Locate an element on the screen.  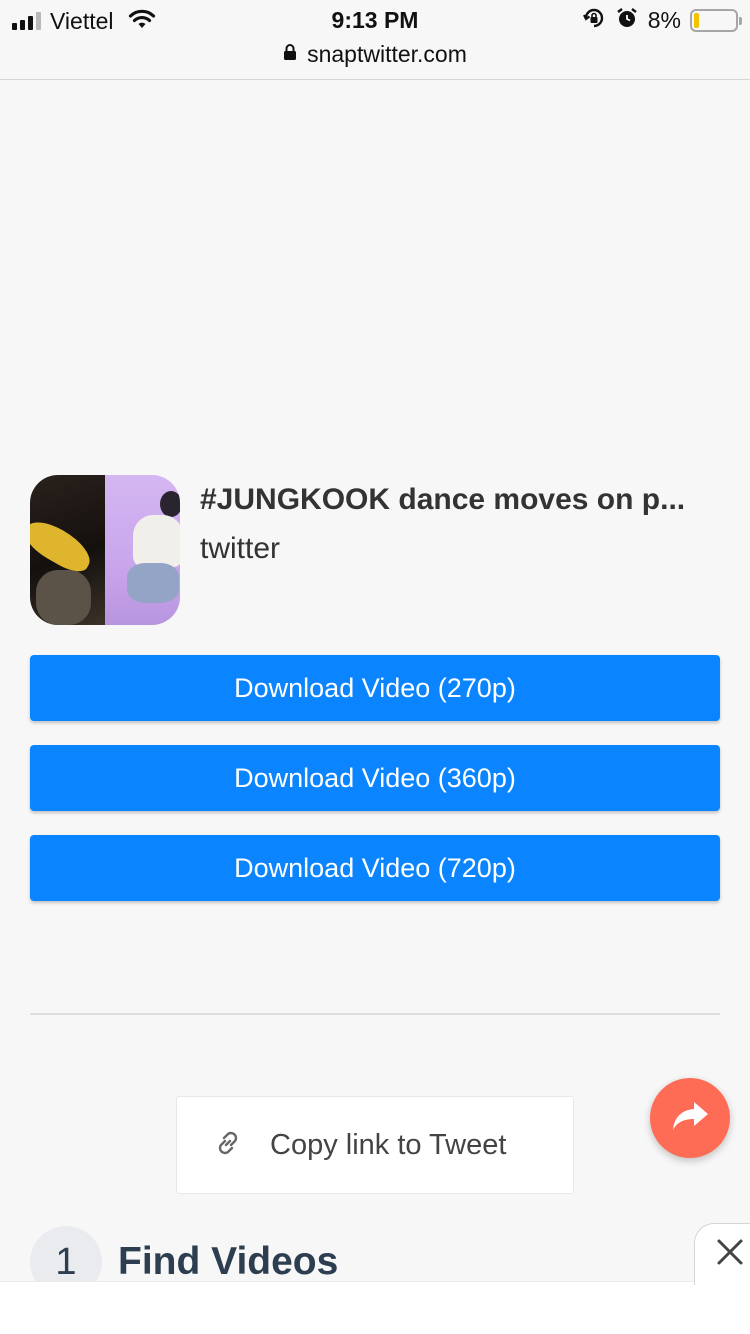
copy-link-button: Copy link to Tweet is located at coordinates (375, 1145).